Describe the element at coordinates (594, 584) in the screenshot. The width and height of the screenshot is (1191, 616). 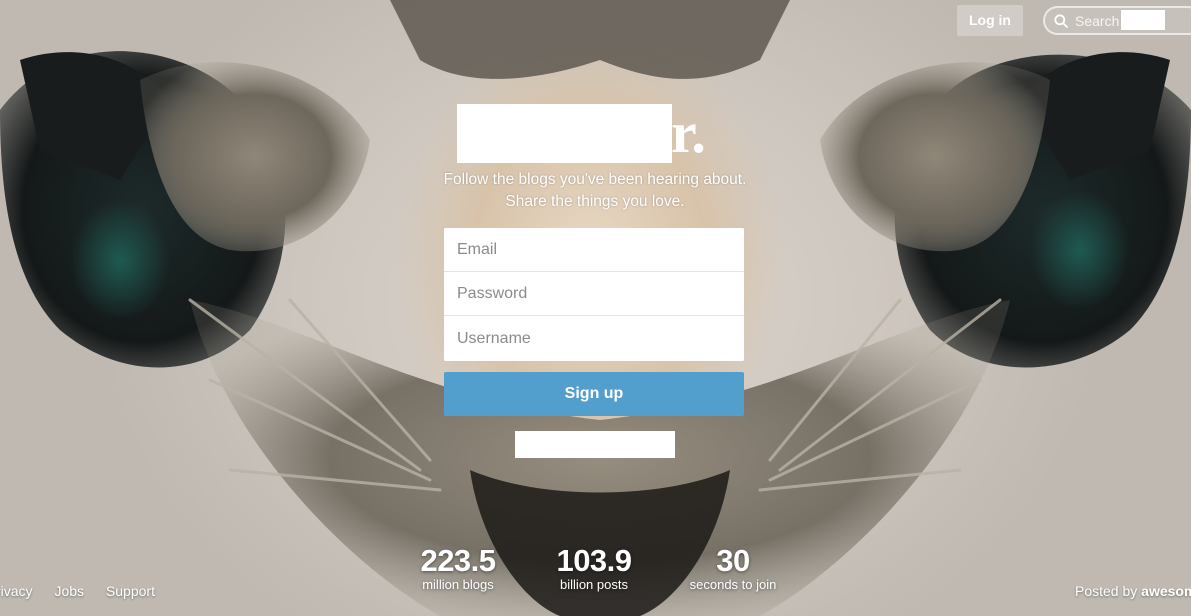
I see `stat-label: billion posts` at that location.